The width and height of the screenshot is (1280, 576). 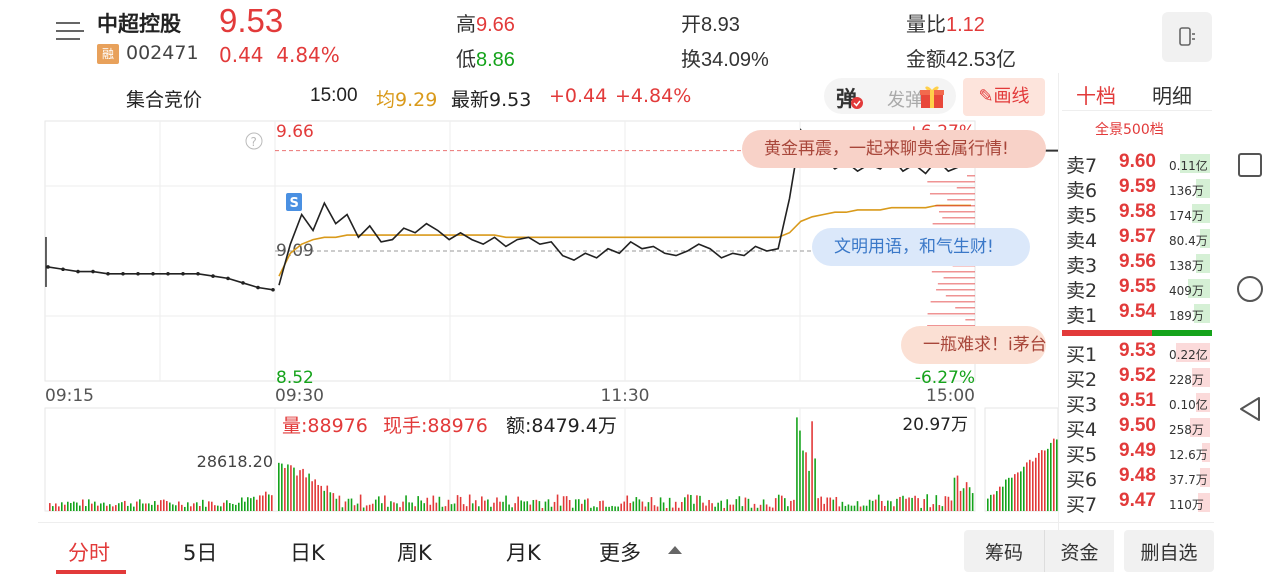 What do you see at coordinates (89, 552) in the screenshot?
I see `tab-intraday: 分时` at bounding box center [89, 552].